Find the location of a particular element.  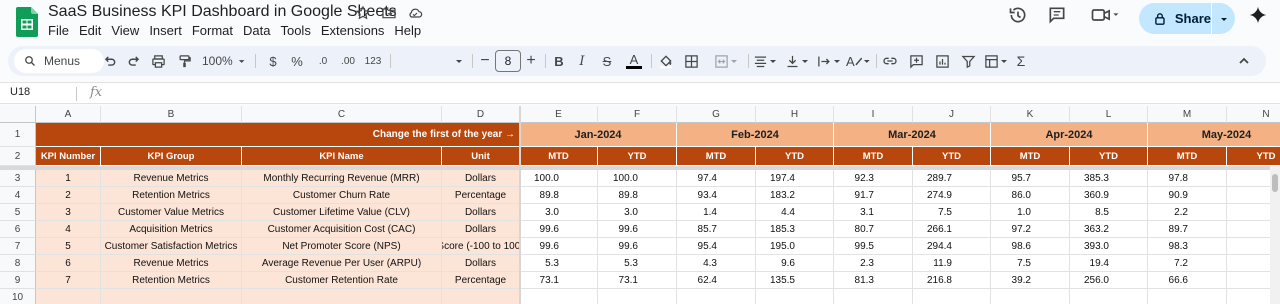

row-header-1: 1 is located at coordinates (18, 135).